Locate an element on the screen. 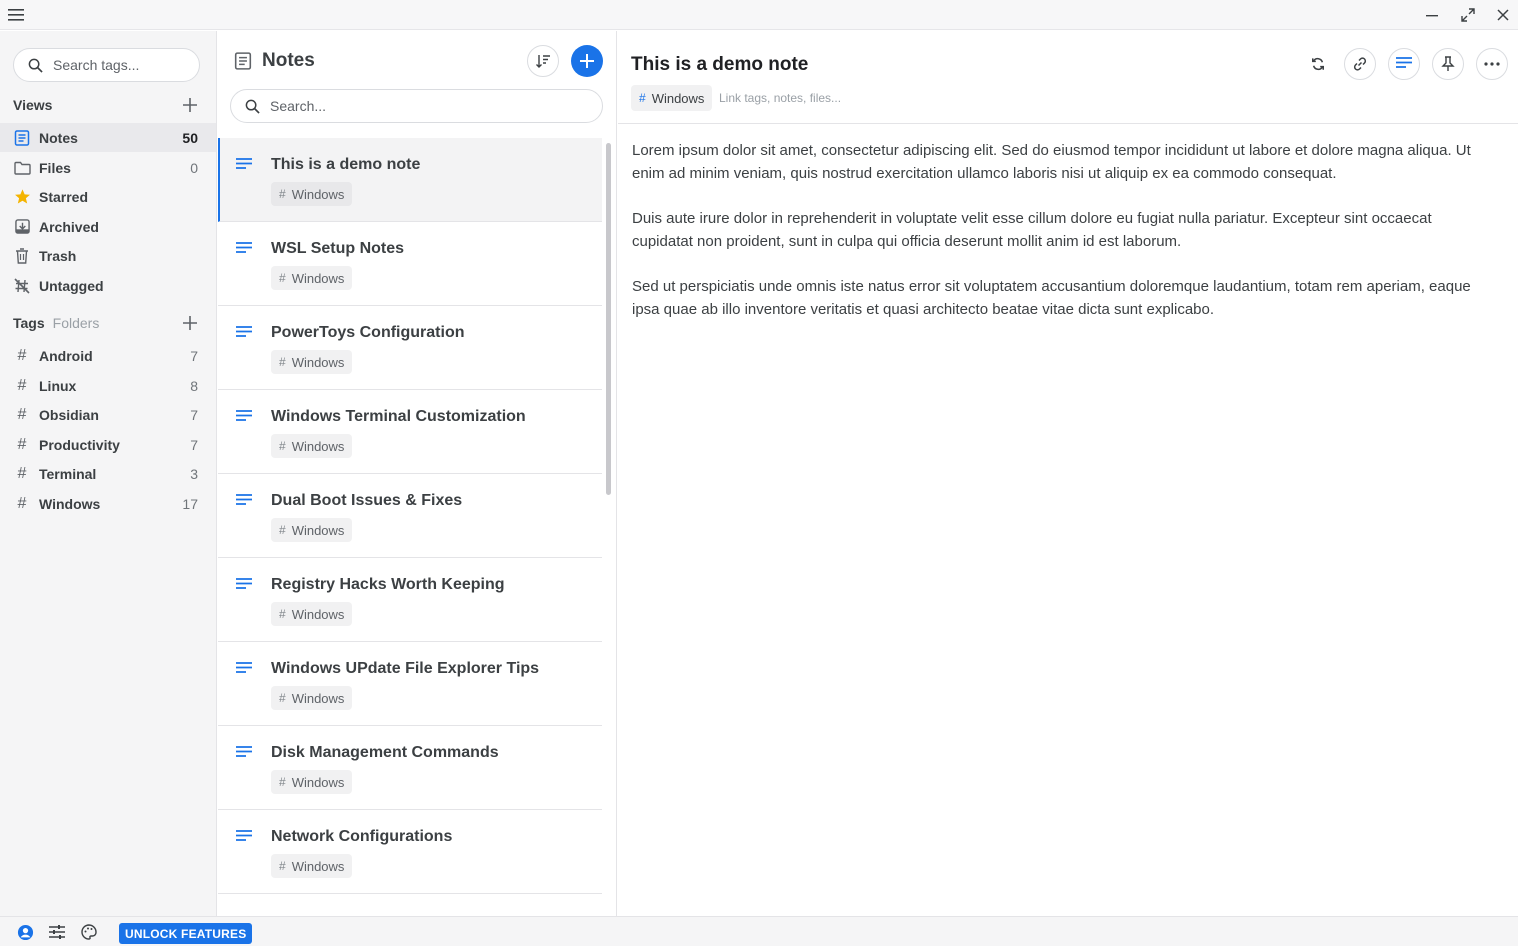 This screenshot has width=1518, height=946. add-tag-icon is located at coordinates (190, 323).